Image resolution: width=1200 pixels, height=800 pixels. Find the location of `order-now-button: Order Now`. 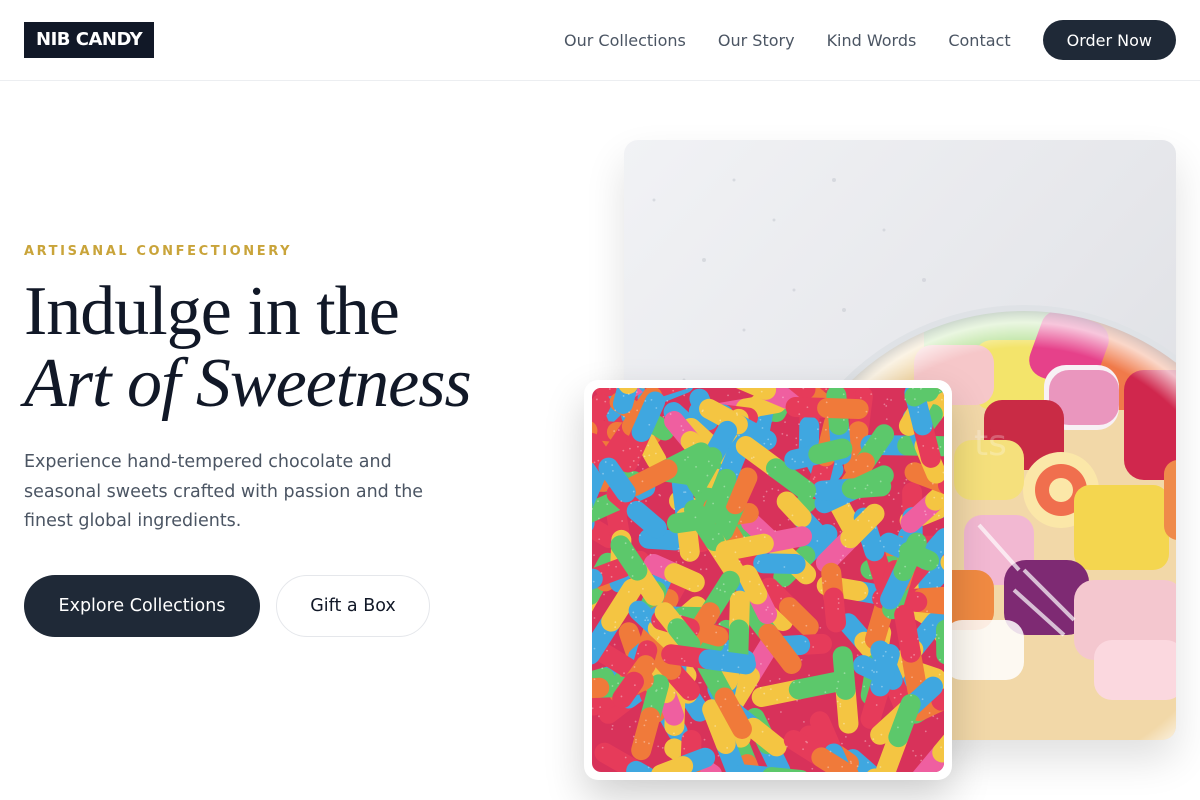

order-now-button: Order Now is located at coordinates (1109, 40).